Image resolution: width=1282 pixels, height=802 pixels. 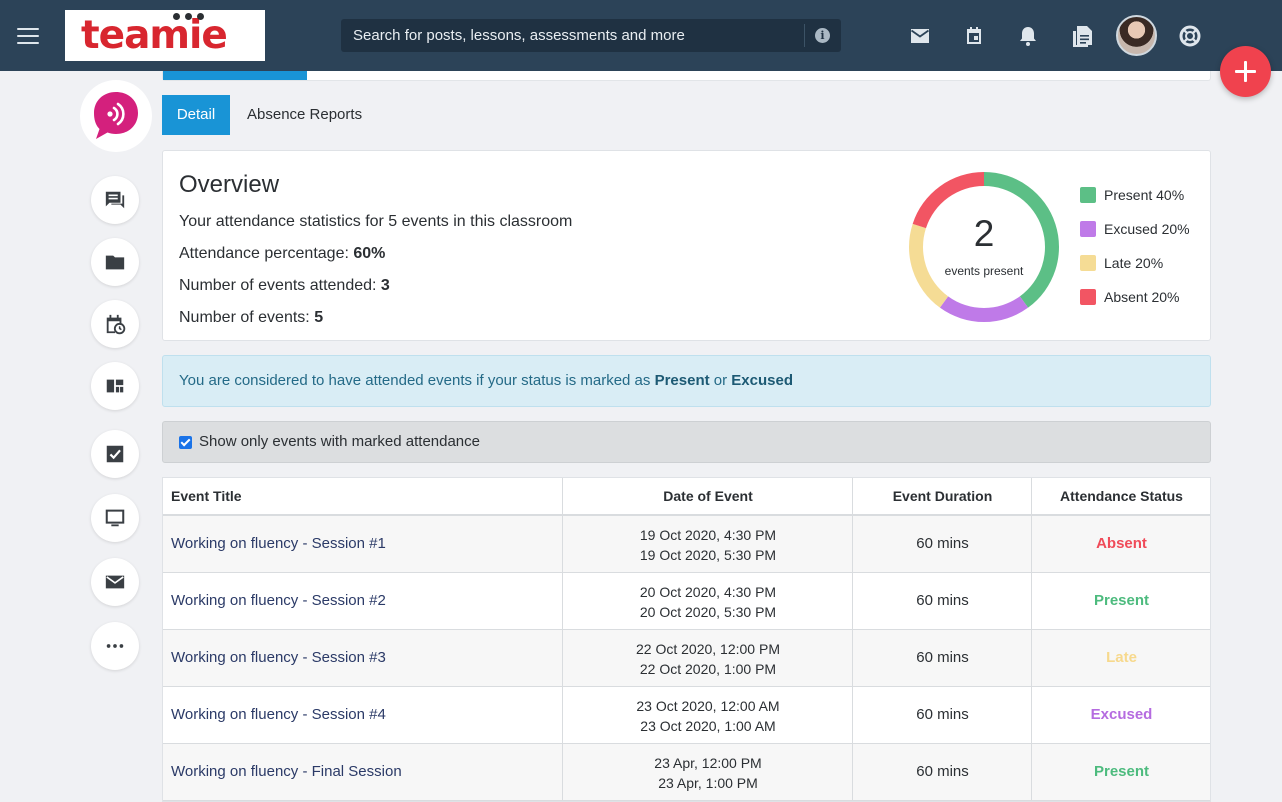 What do you see at coordinates (708, 726) in the screenshot?
I see `event-end-date: 23 Oct 2020, 1:00 AM` at bounding box center [708, 726].